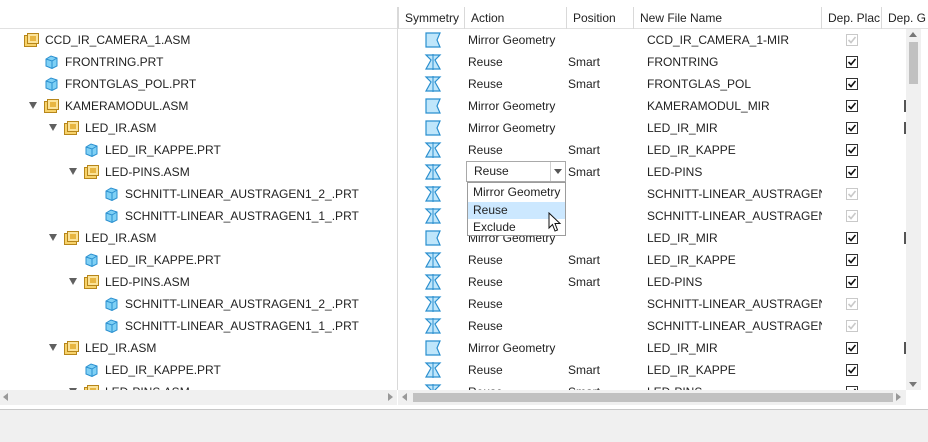  I want to click on vertical-scrollbar, so click(913, 209).